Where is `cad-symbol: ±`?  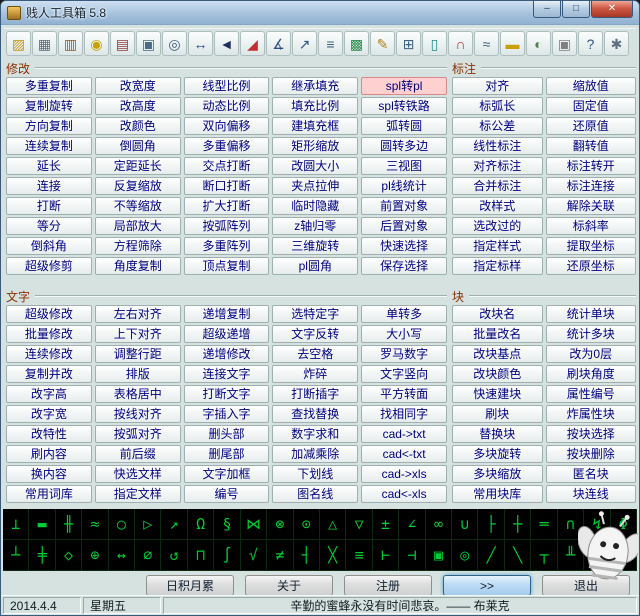 cad-symbol: ± is located at coordinates (386, 524).